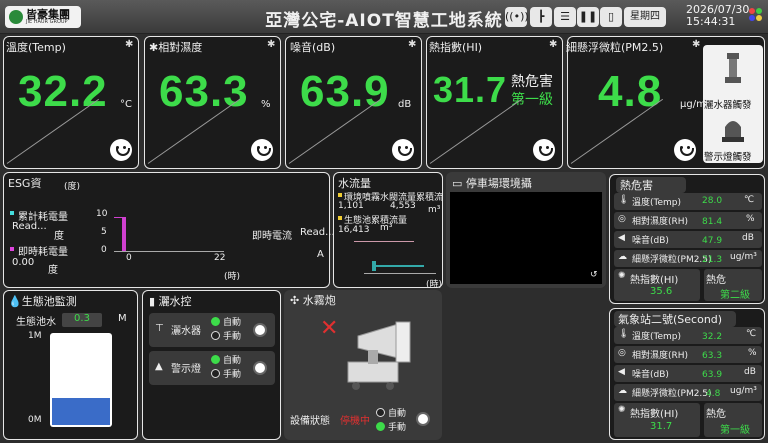 The width and height of the screenshot is (768, 443). What do you see at coordinates (630, 91) in the screenshot?
I see `pm25-value: 4.8` at bounding box center [630, 91].